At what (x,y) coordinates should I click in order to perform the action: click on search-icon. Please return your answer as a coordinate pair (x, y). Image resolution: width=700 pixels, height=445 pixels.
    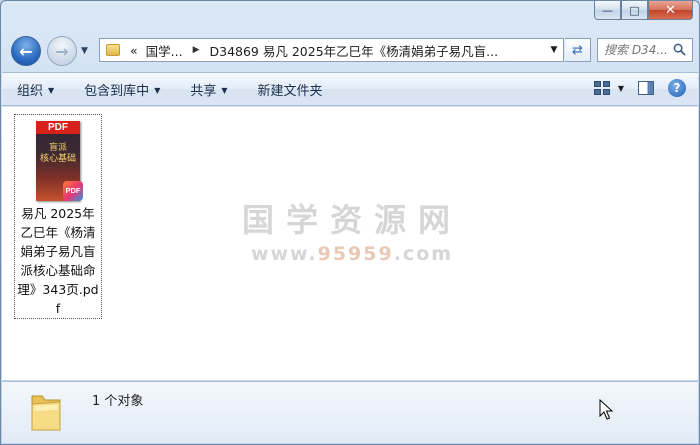
    Looking at the image, I should click on (679, 49).